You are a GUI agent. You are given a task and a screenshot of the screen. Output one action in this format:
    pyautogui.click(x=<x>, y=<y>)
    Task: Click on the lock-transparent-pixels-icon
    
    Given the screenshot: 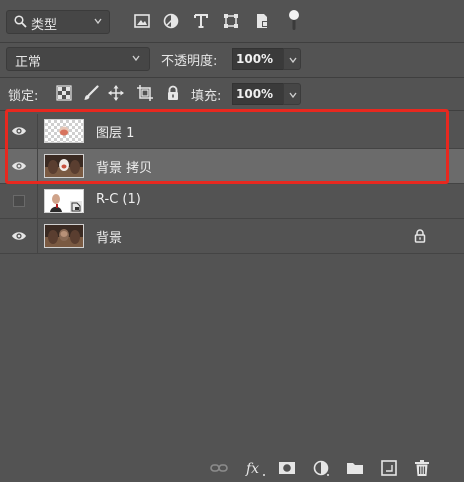 What is the action you would take?
    pyautogui.click(x=64, y=93)
    